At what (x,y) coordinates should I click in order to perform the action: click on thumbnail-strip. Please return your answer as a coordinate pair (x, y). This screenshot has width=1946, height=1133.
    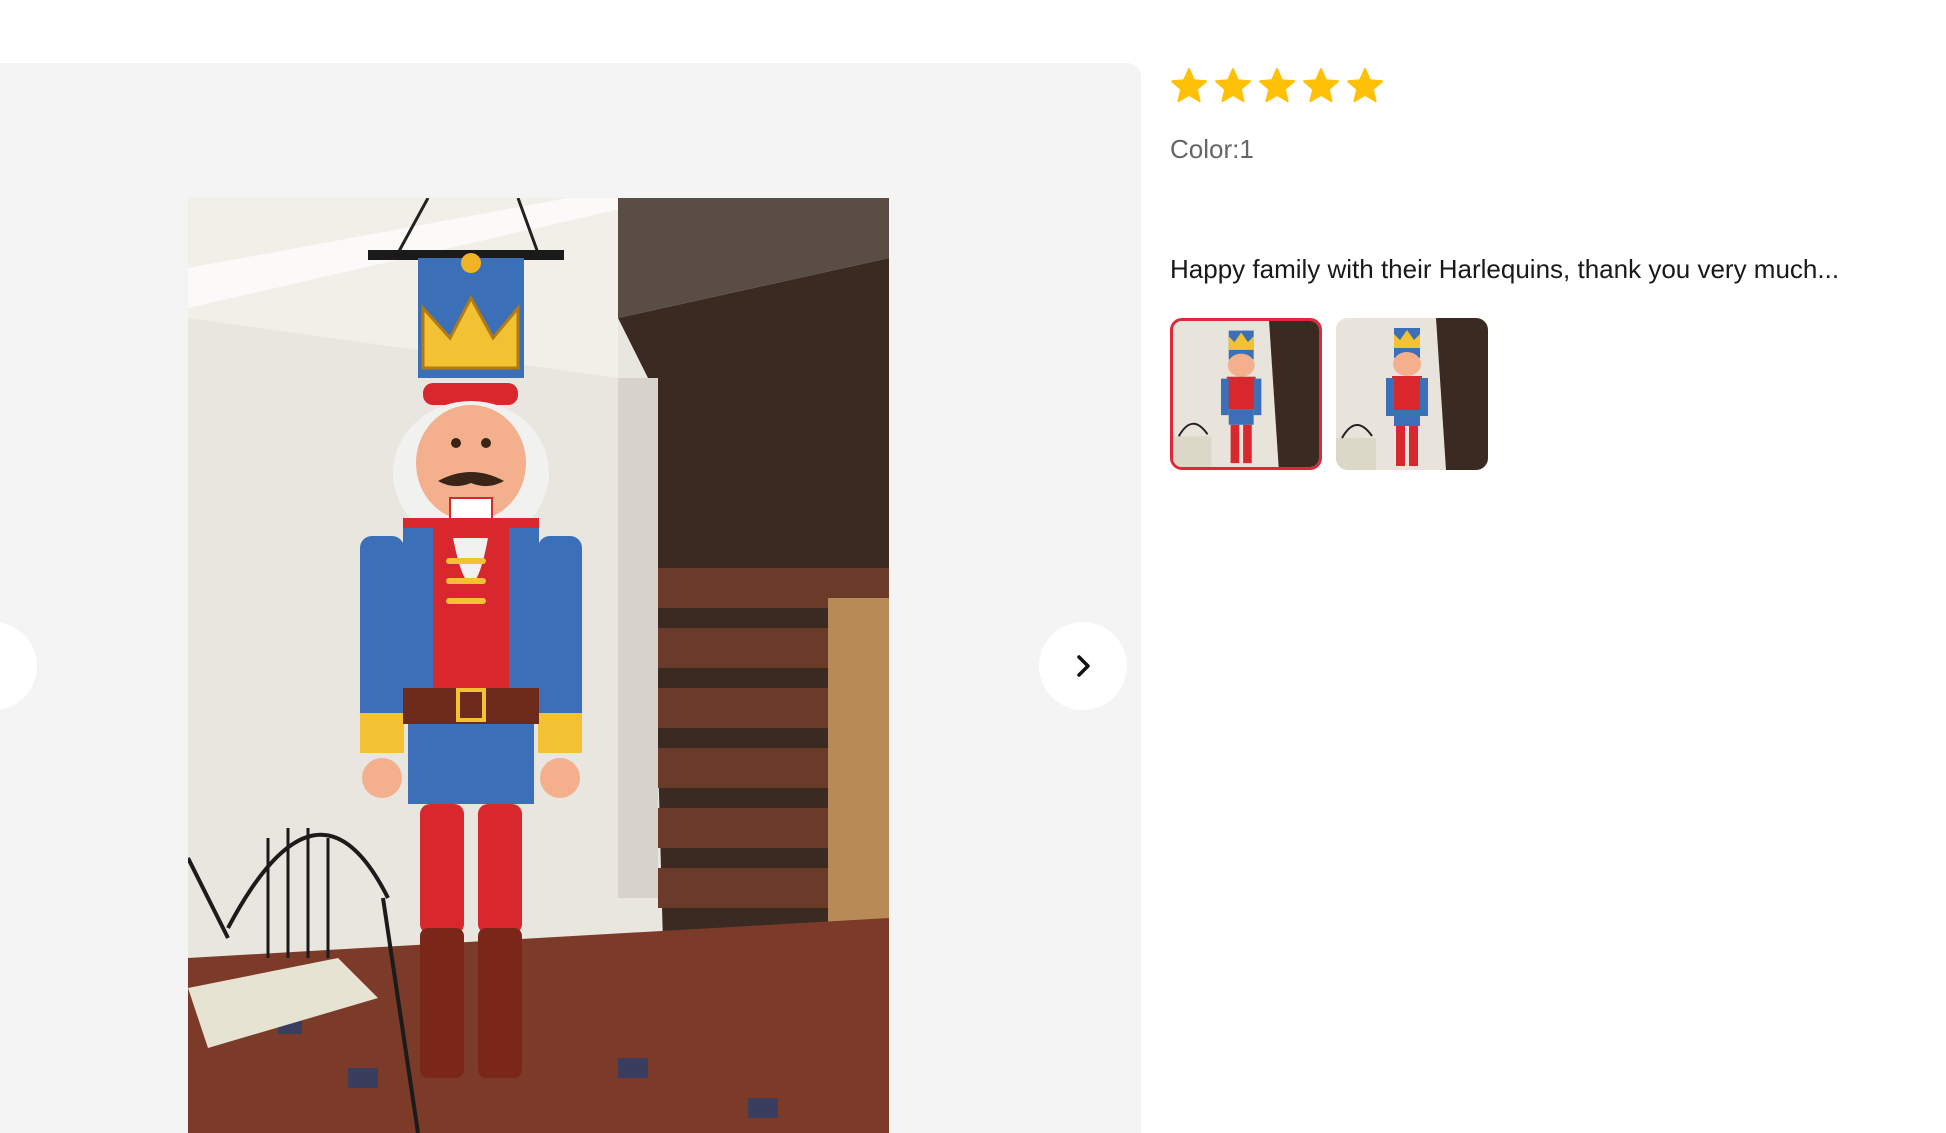
    Looking at the image, I should click on (1329, 394).